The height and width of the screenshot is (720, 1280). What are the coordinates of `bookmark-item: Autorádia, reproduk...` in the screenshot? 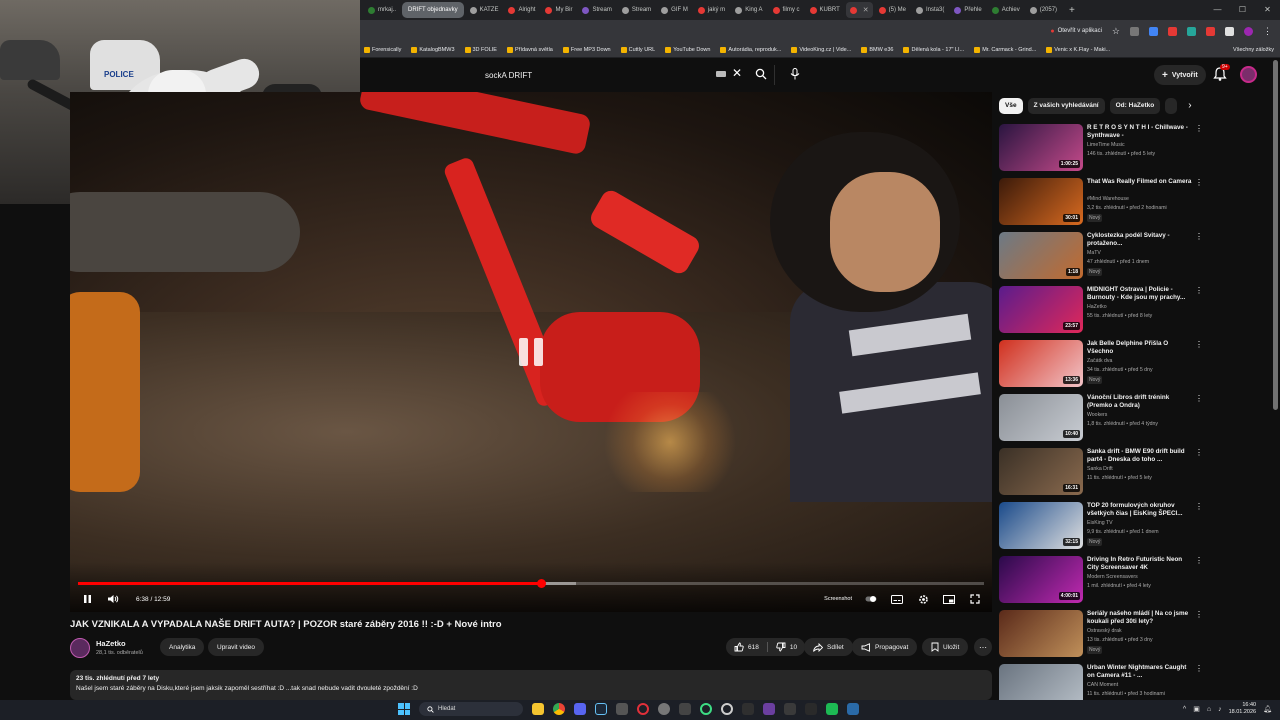 It's located at (750, 49).